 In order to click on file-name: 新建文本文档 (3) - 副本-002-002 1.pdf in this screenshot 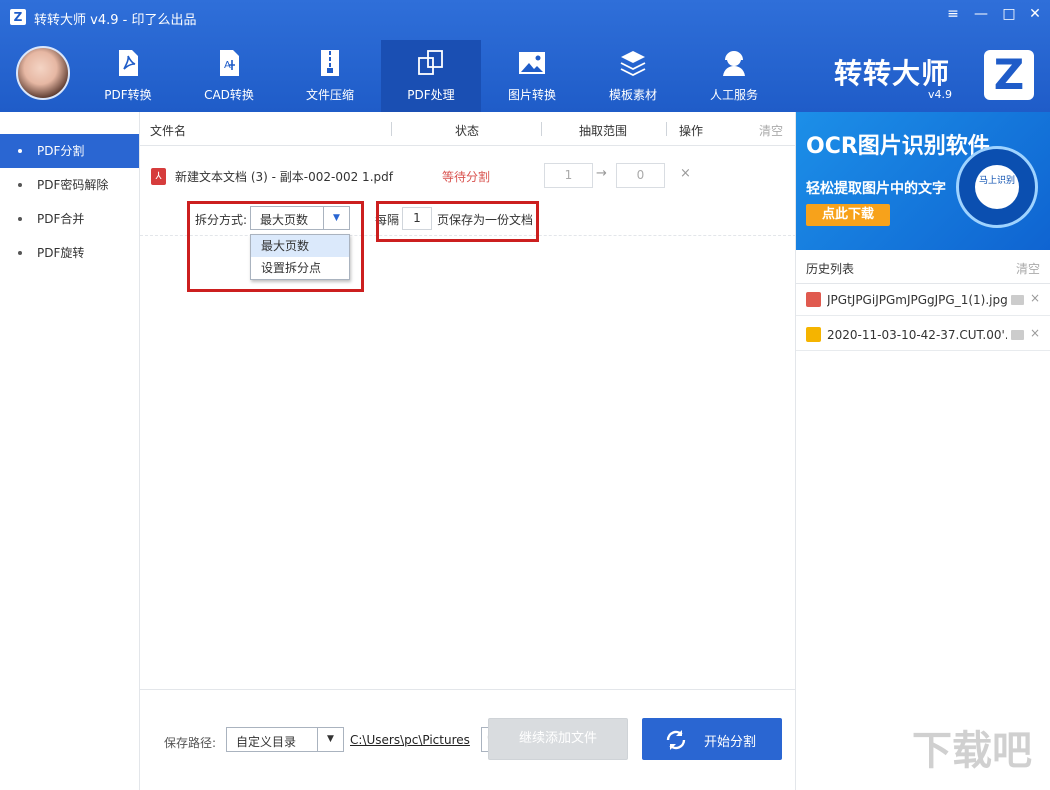, I will do `click(284, 177)`.